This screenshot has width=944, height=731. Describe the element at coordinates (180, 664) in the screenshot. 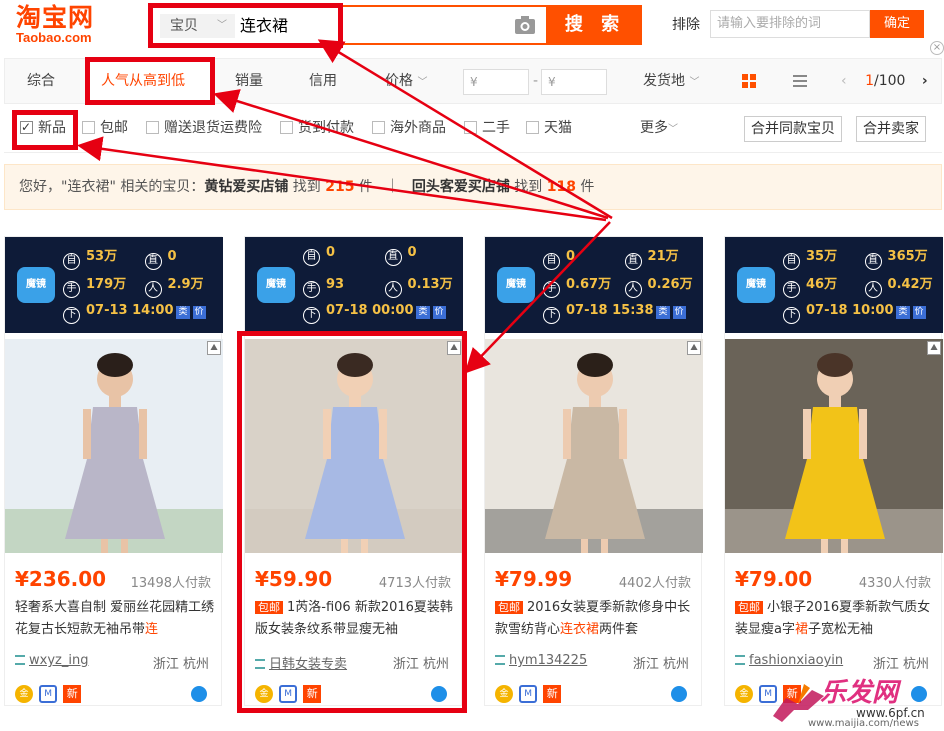

I see `product-location: 浙江 杭州` at that location.